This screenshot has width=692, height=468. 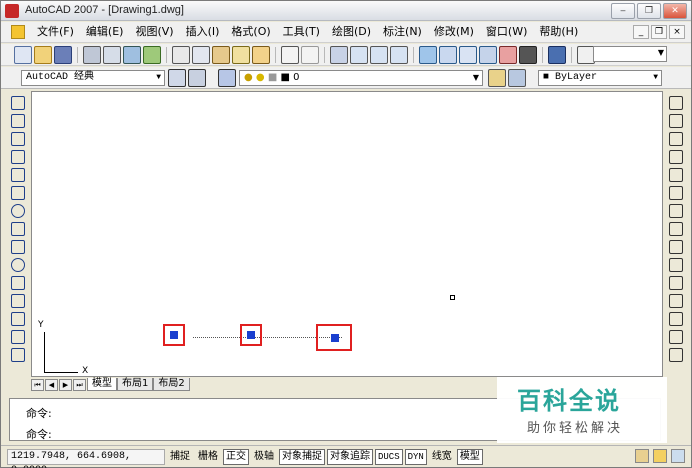 I want to click on line-icon, so click(x=18, y=103).